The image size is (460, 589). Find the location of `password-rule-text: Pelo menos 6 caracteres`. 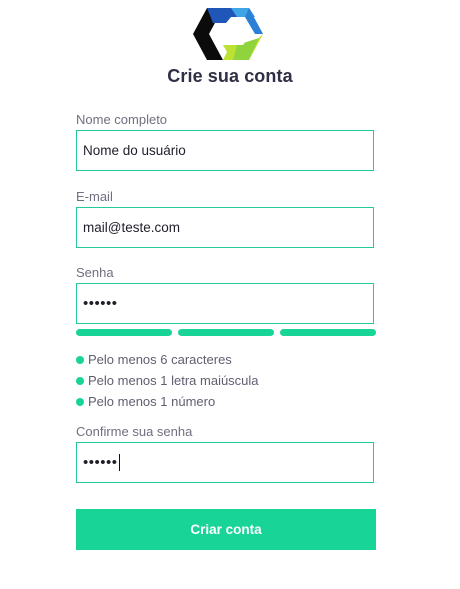

password-rule-text: Pelo menos 6 caracteres is located at coordinates (160, 359).